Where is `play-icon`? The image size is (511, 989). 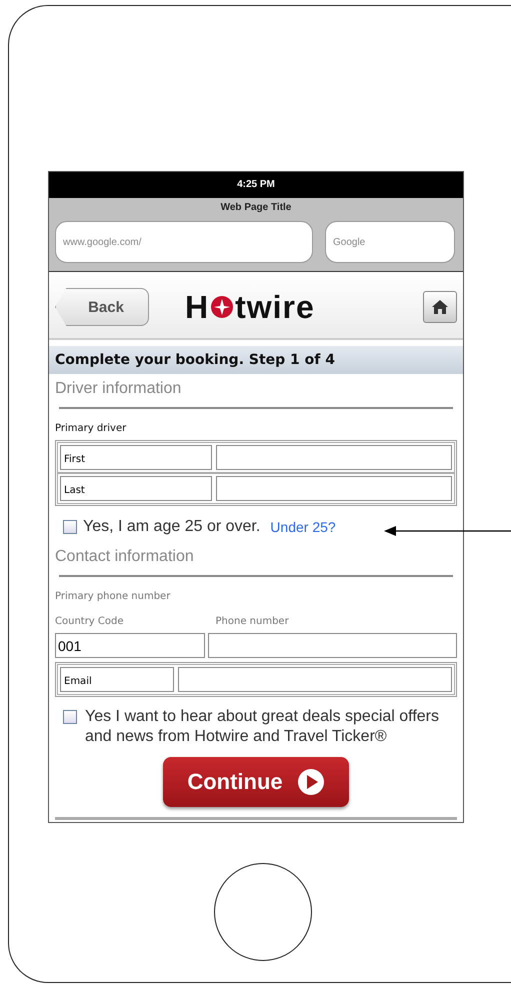 play-icon is located at coordinates (310, 782).